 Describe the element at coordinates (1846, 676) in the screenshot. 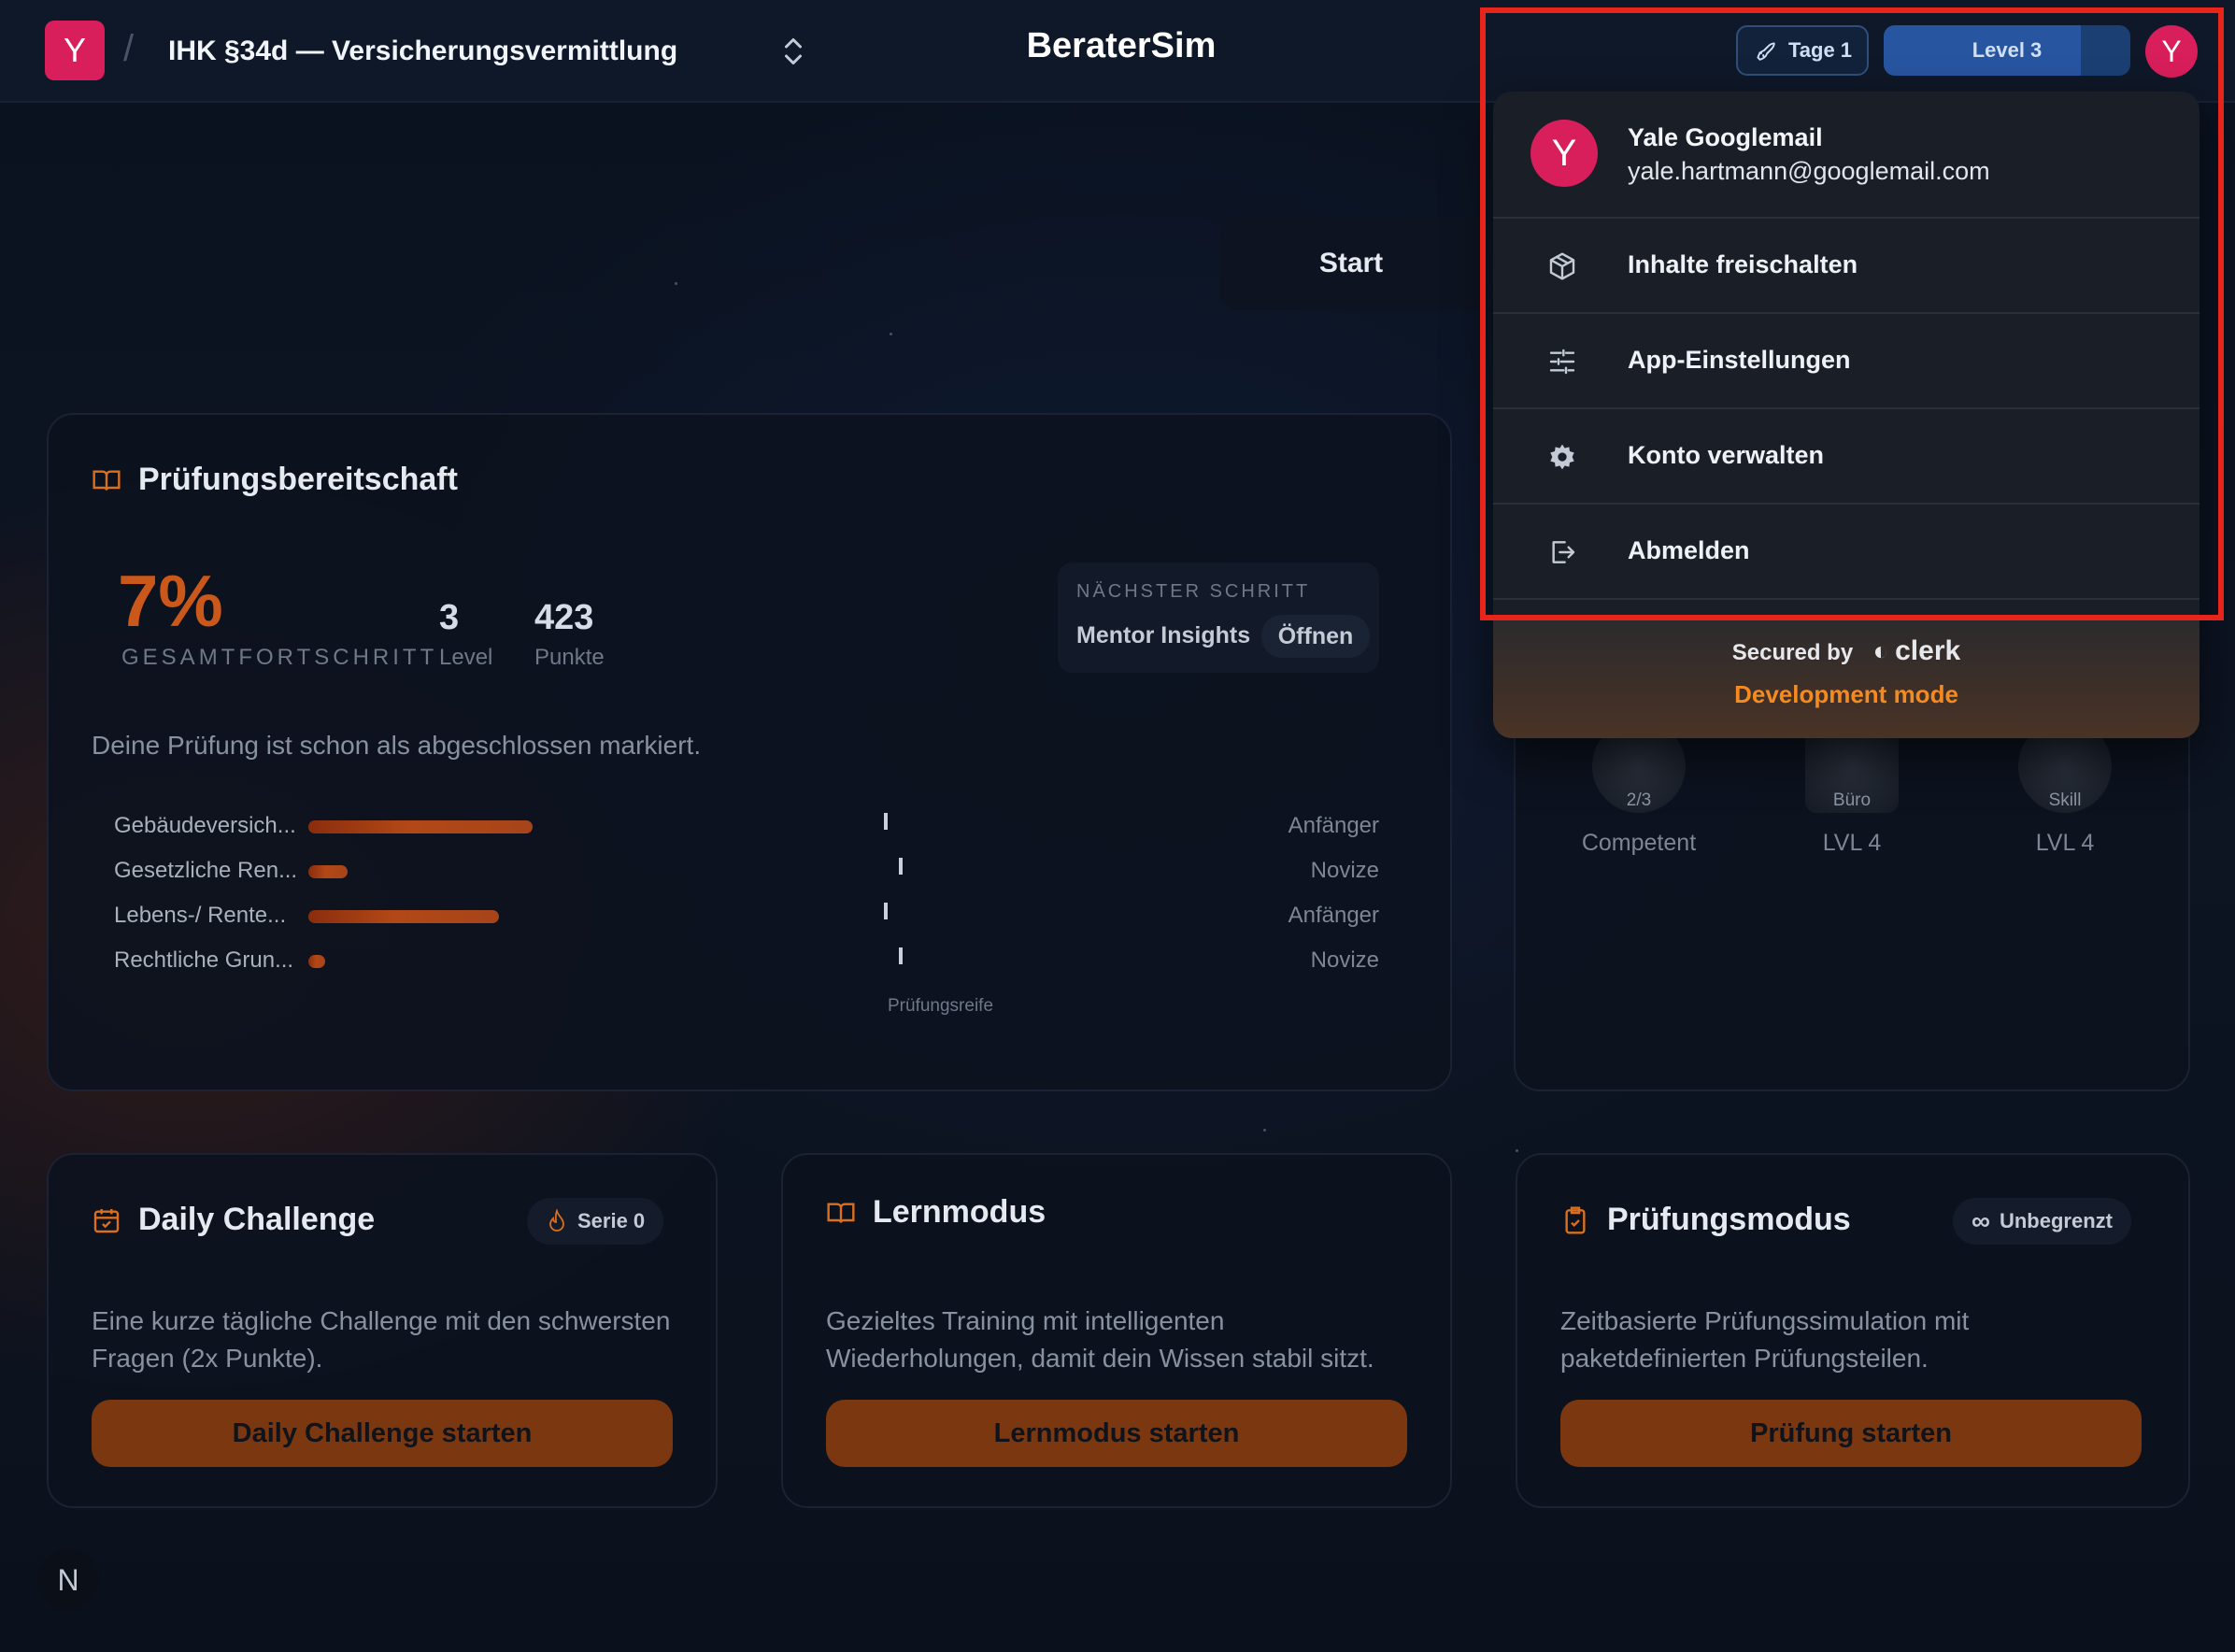

I see `clerk-footer: Secured by ◐ clerk Development mode` at that location.